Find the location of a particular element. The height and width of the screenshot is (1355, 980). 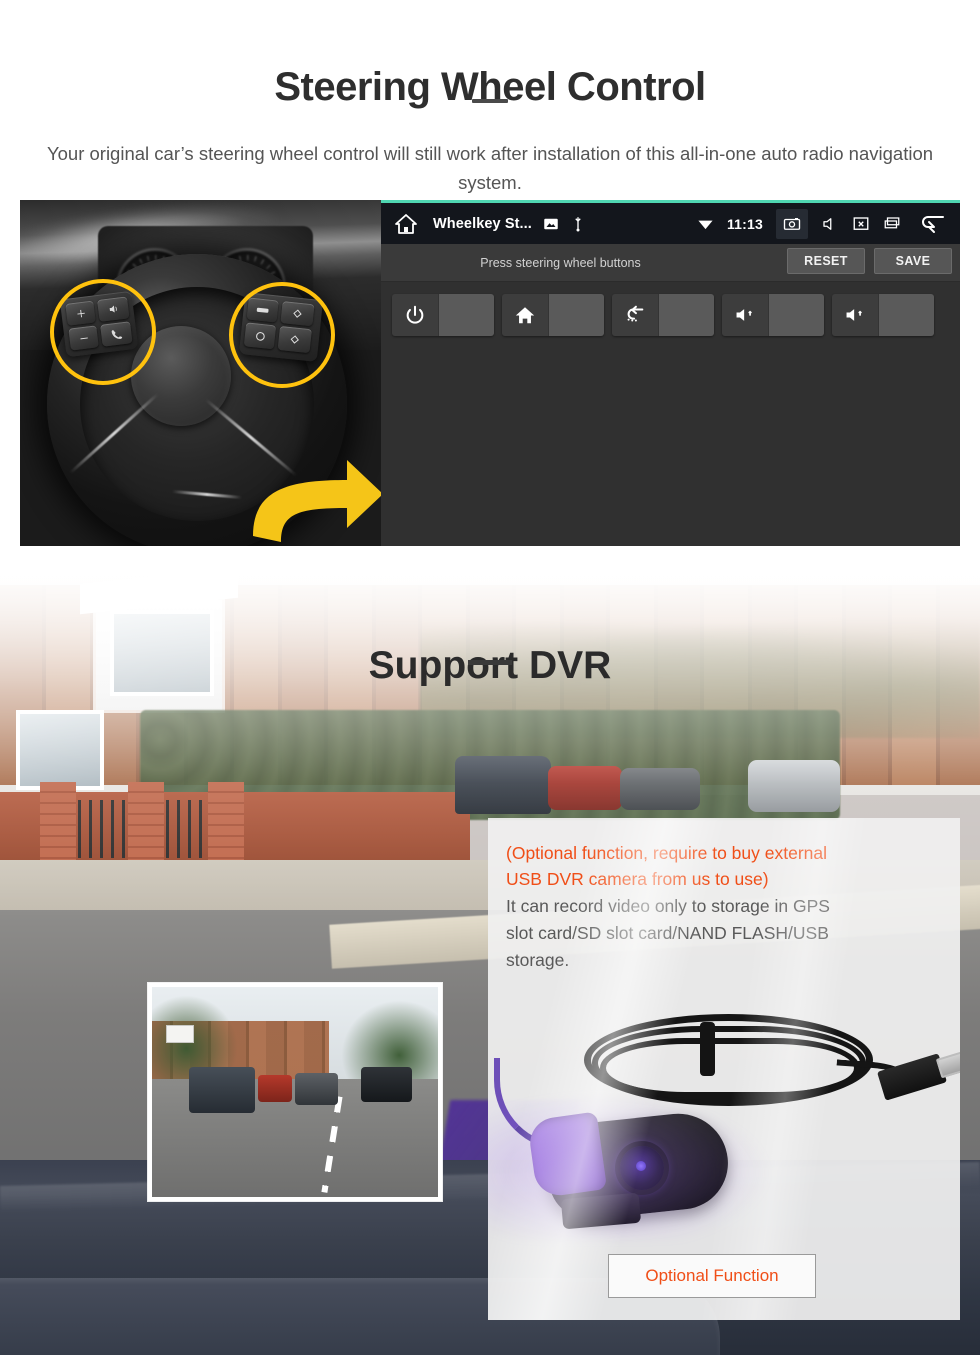

transfer-arrow-icon is located at coordinates (317, 501).